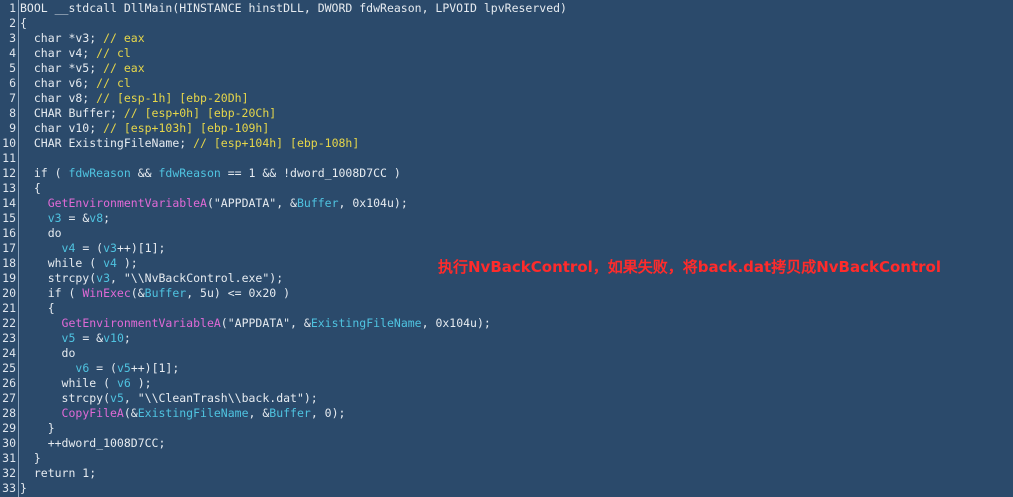  Describe the element at coordinates (9, 203) in the screenshot. I see `line-number: 14` at that location.